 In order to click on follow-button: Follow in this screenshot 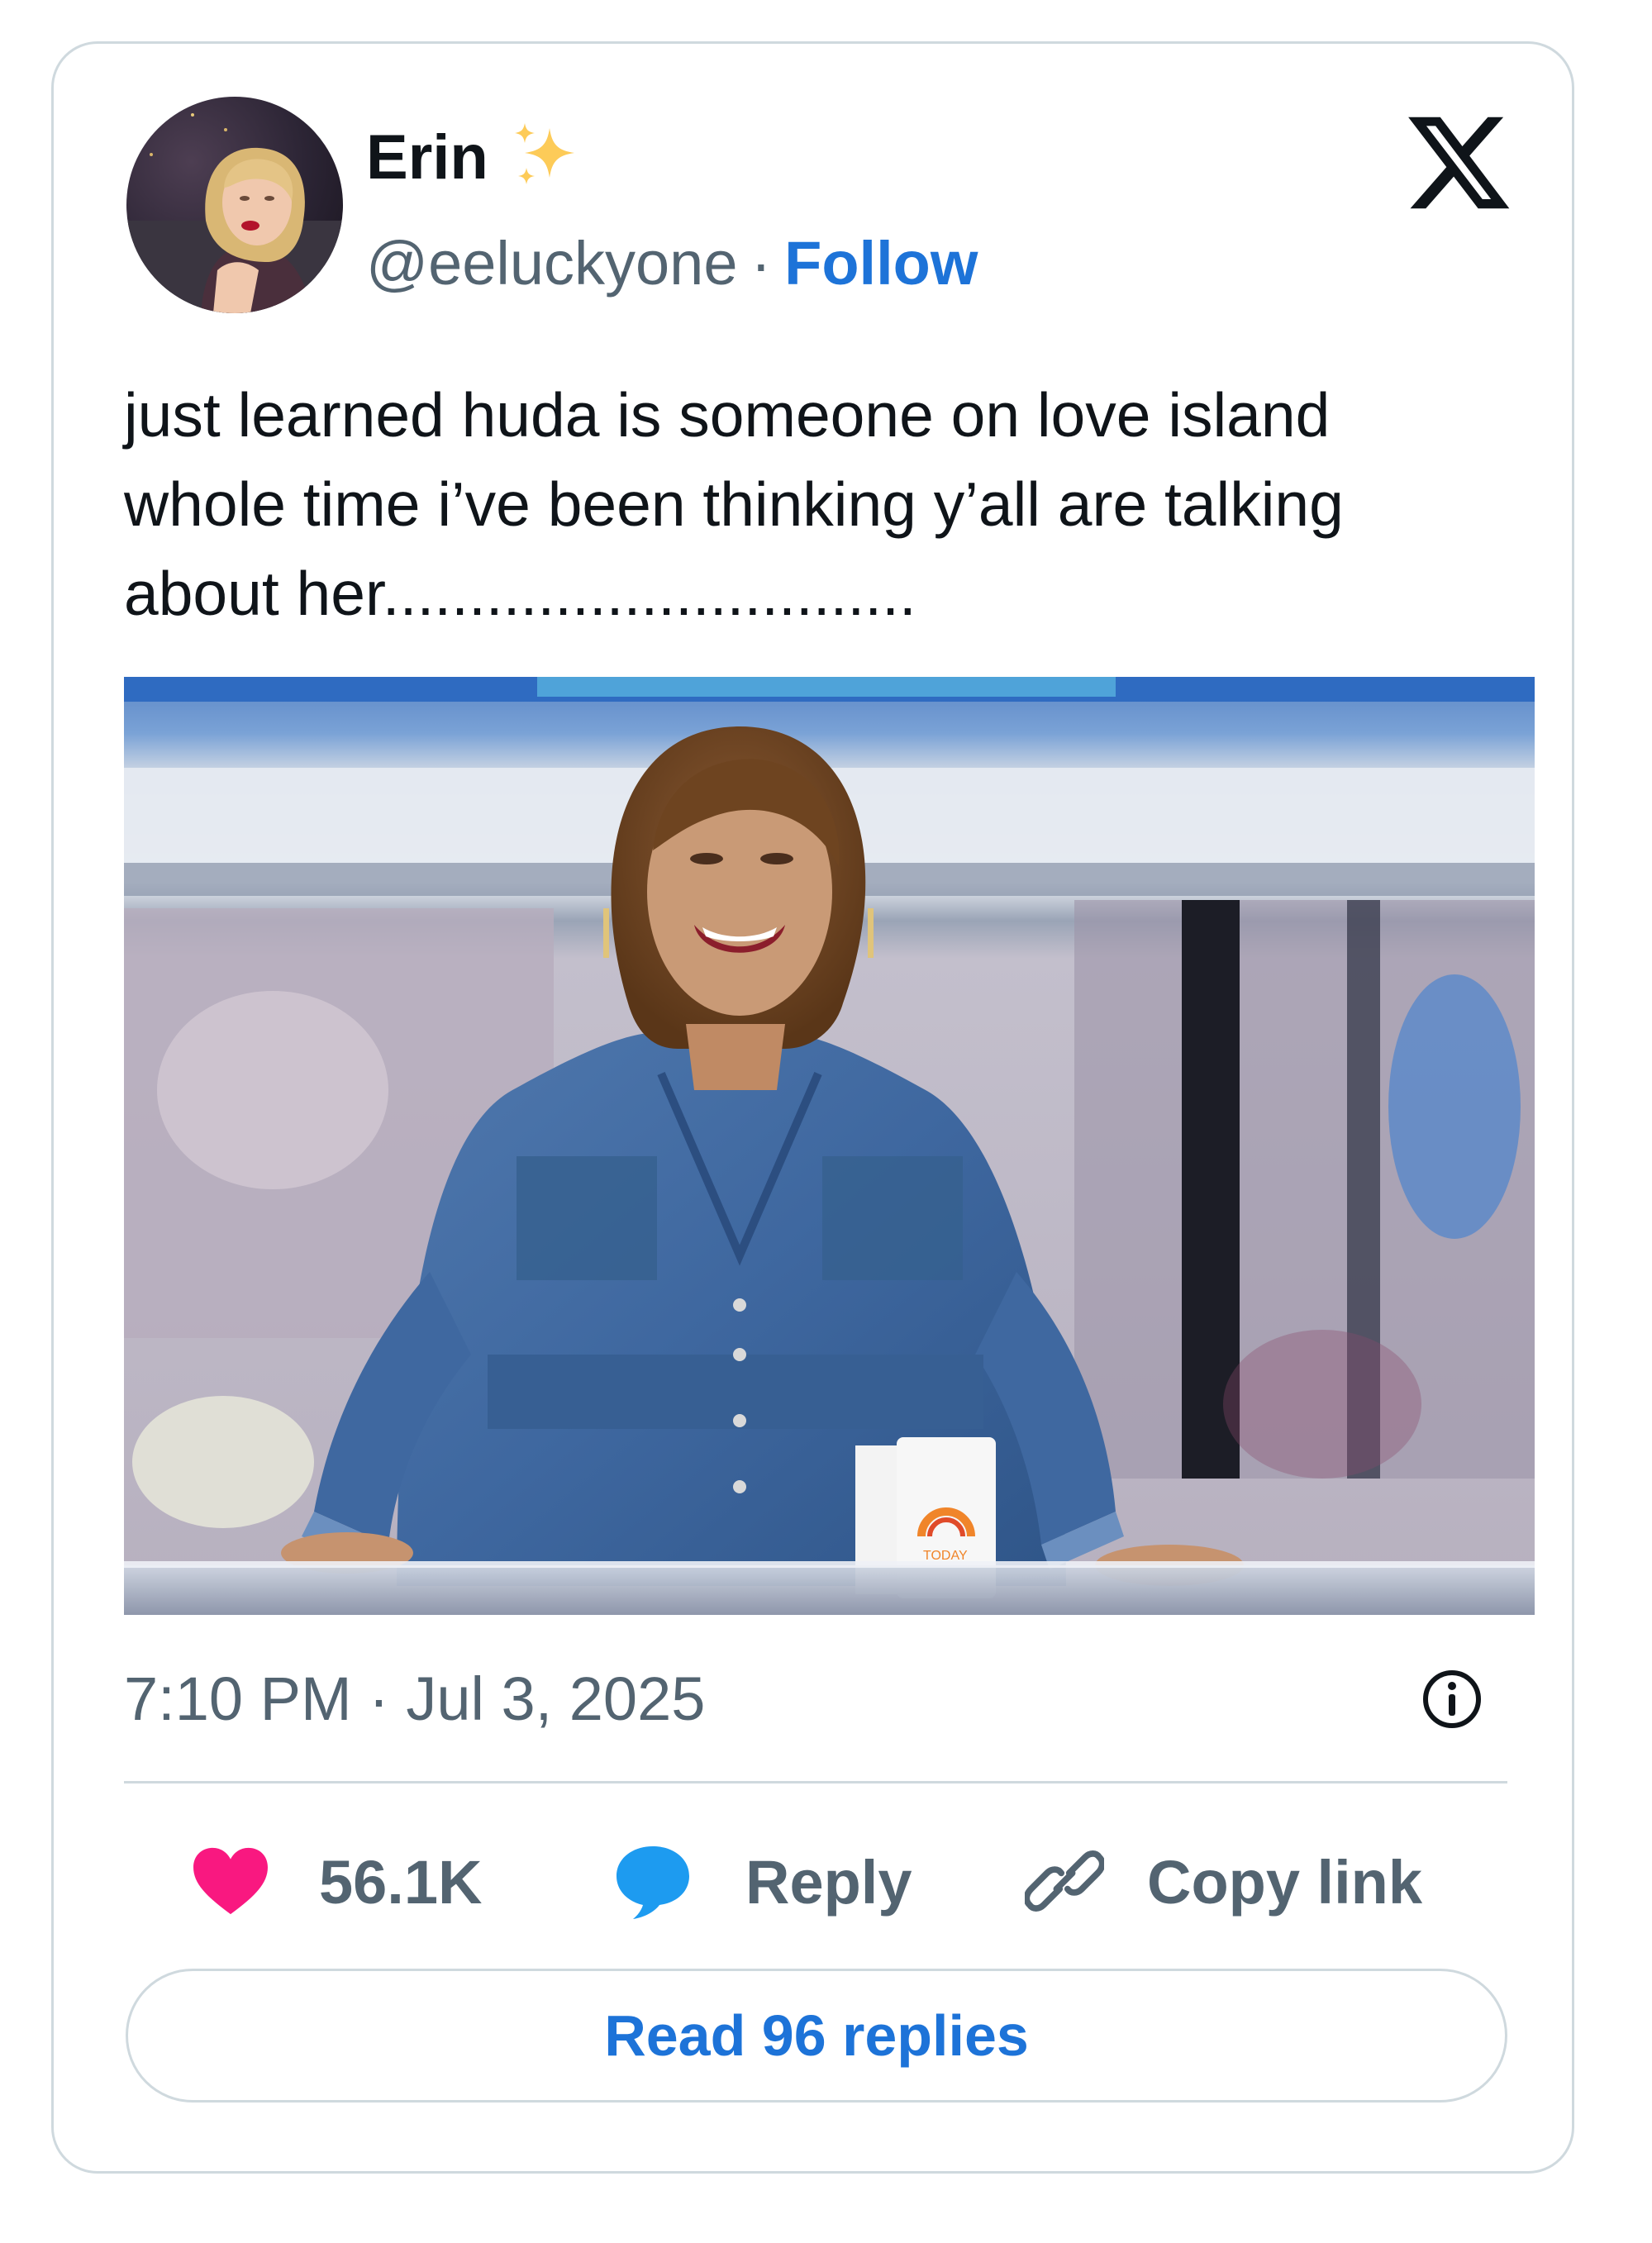, I will do `click(881, 264)`.